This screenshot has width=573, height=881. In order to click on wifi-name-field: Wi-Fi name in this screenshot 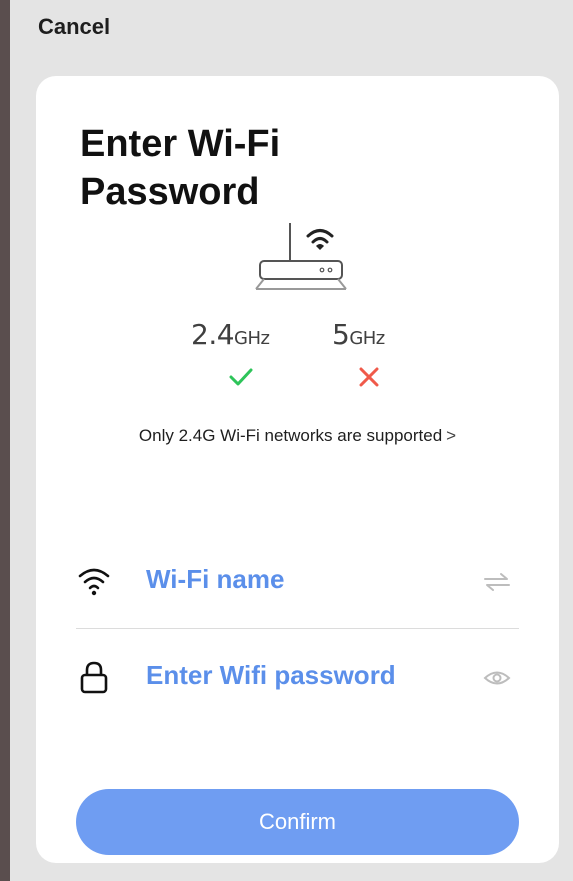, I will do `click(297, 582)`.